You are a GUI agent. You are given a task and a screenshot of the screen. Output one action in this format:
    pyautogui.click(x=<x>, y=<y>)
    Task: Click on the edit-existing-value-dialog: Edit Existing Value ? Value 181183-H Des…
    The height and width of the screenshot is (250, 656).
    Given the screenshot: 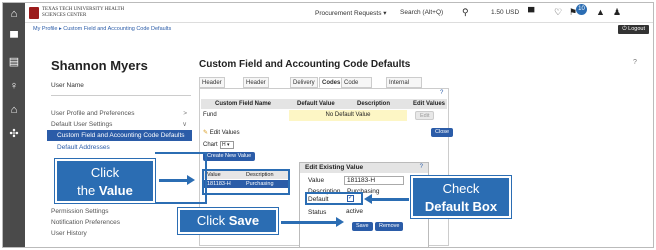 What is the action you would take?
    pyautogui.click(x=364, y=204)
    